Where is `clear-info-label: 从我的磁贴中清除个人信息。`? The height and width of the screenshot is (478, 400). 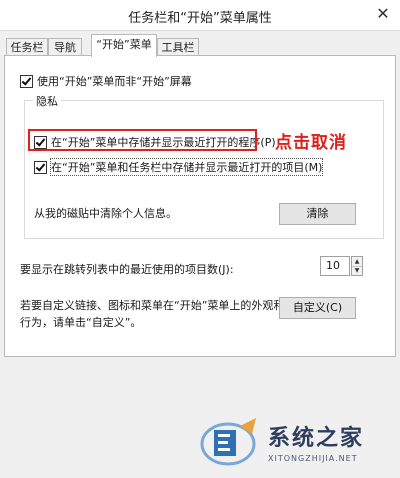
clear-info-label: 从我的磁贴中清除个人信息。 is located at coordinates (105, 213).